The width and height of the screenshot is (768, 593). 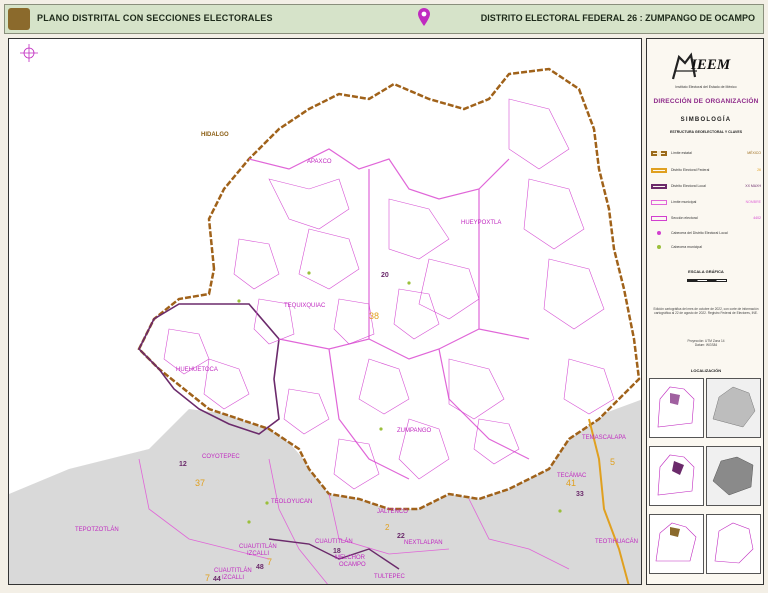 What do you see at coordinates (706, 87) in the screenshot?
I see `logo-subtitle: Instituto Electoral del Estado de México` at bounding box center [706, 87].